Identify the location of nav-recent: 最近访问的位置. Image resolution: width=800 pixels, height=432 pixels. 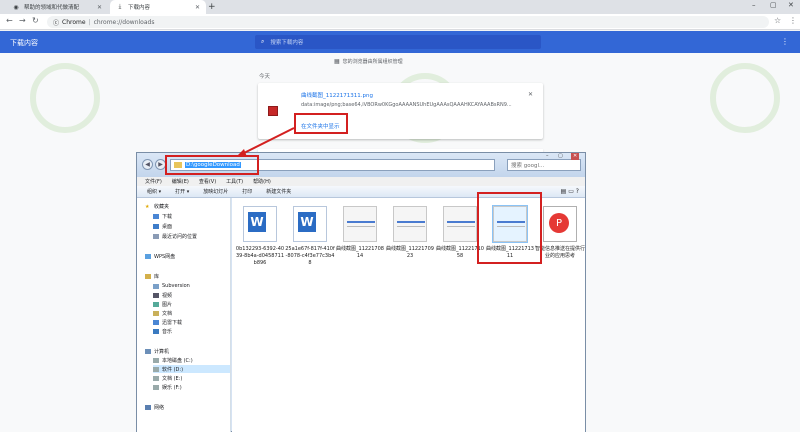
(175, 236).